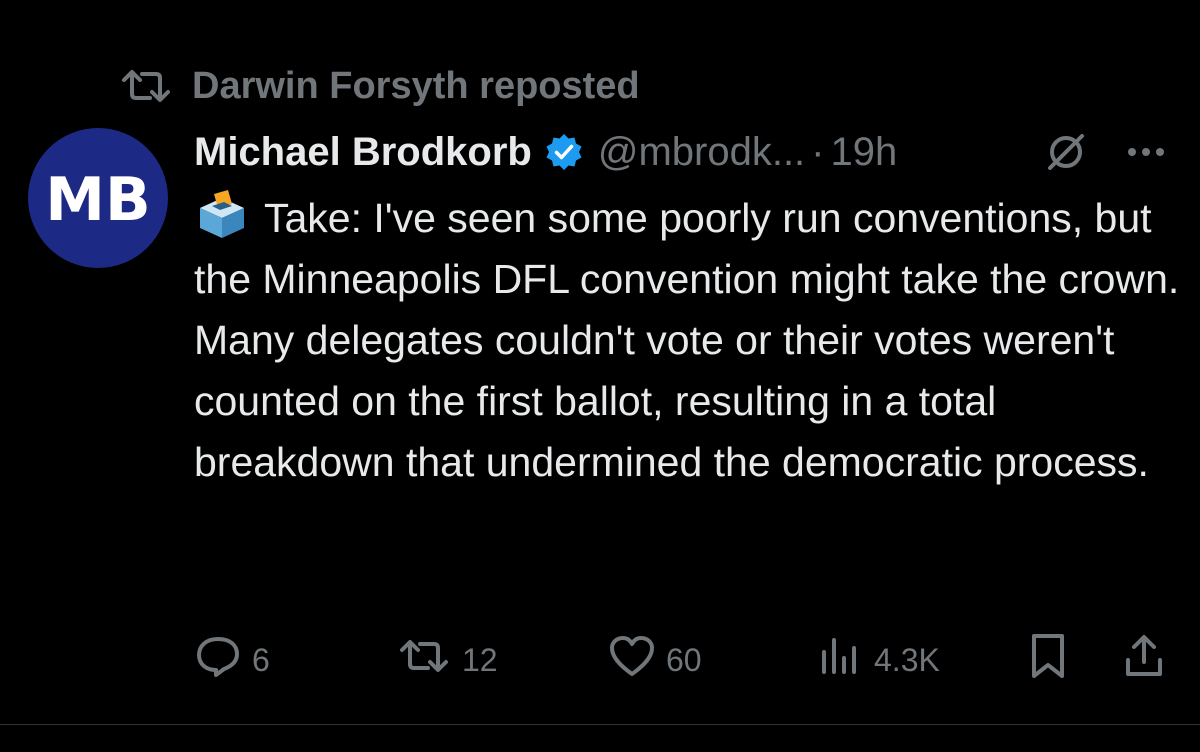 Image resolution: width=1200 pixels, height=752 pixels. Describe the element at coordinates (363, 152) in the screenshot. I see `display-name: Michael Brodkorb` at that location.